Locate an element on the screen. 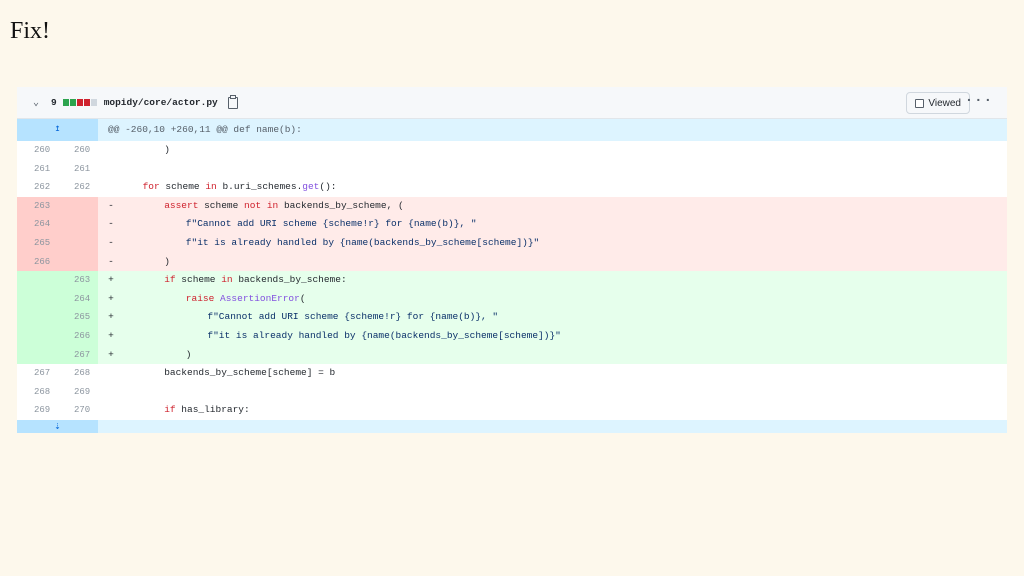  added-line: 263 + if scheme in backends_by_scheme: is located at coordinates (512, 280).